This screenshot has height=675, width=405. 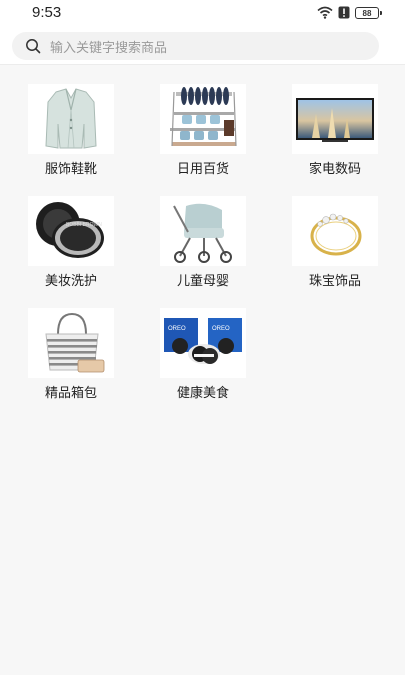 What do you see at coordinates (202, 393) in the screenshot?
I see `category-label: 健康美食` at bounding box center [202, 393].